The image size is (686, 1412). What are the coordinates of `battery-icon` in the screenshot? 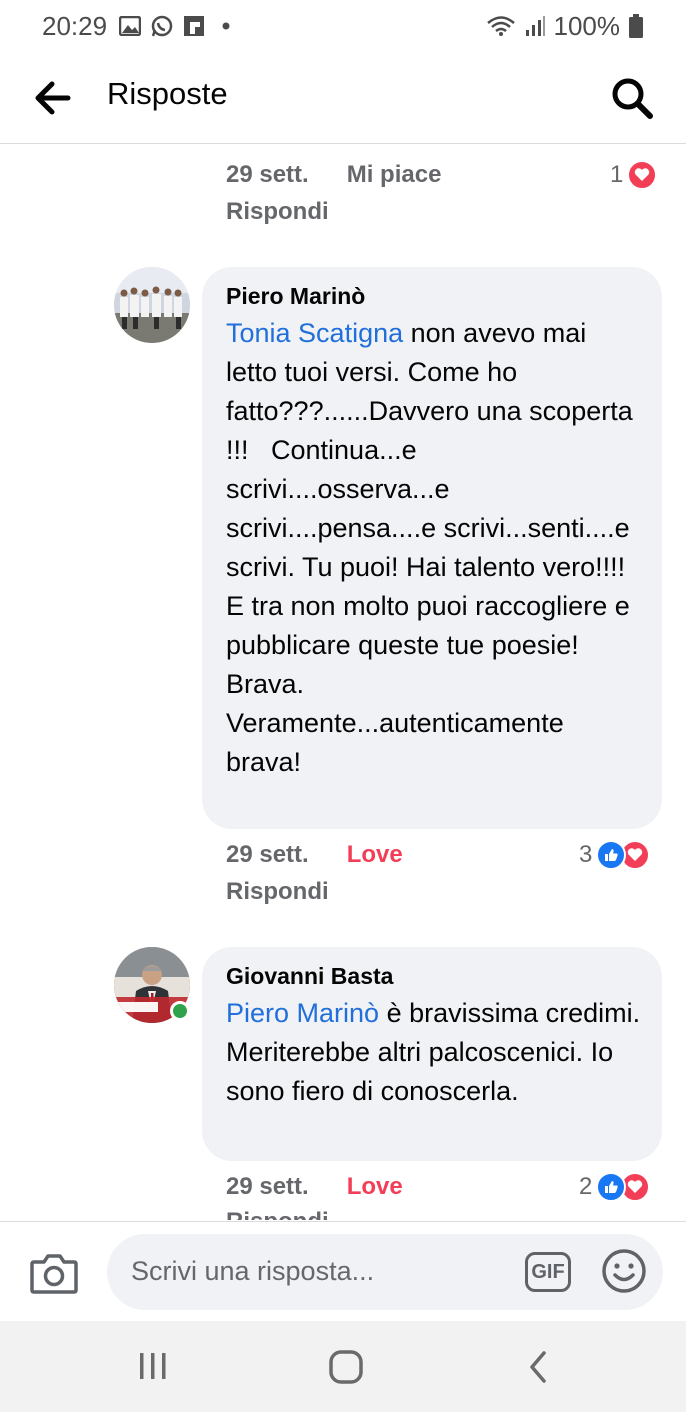 It's located at (636, 26).